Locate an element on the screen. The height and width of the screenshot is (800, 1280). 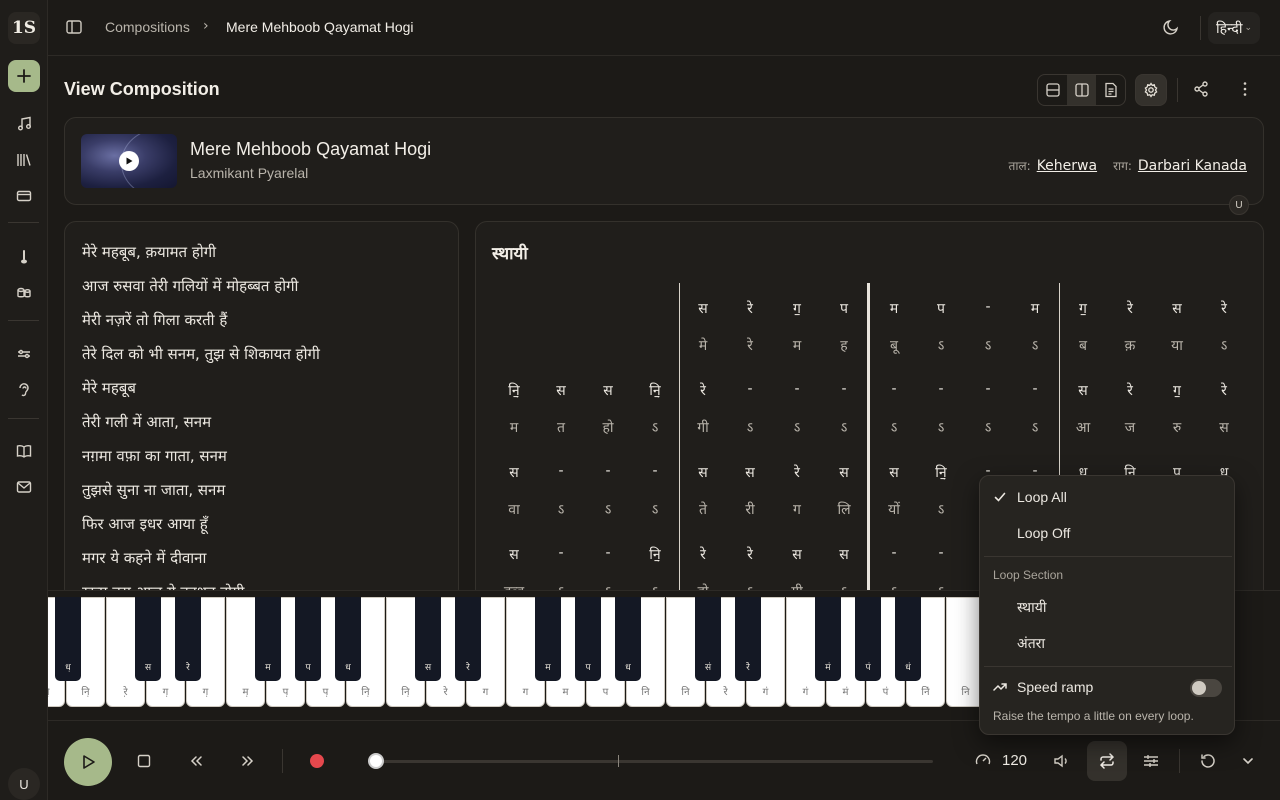
library-icon is located at coordinates (24, 160).